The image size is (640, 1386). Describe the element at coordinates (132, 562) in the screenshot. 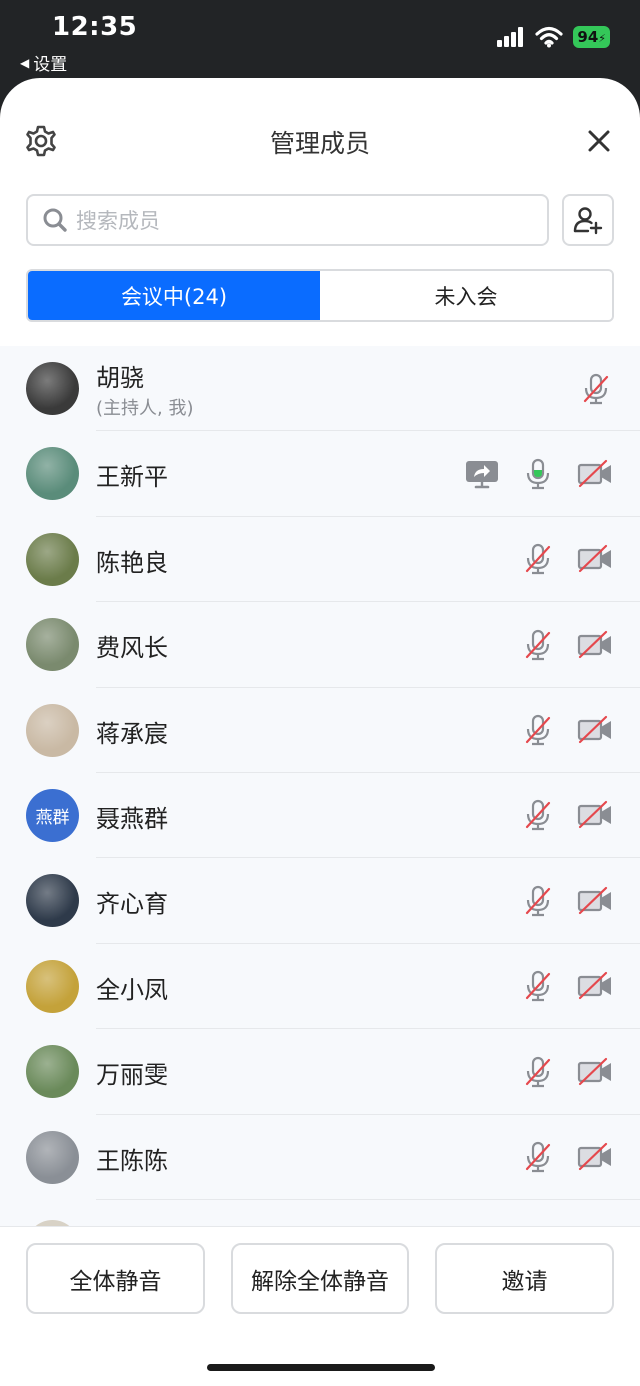

I see `participant-name: 陈艳良` at that location.